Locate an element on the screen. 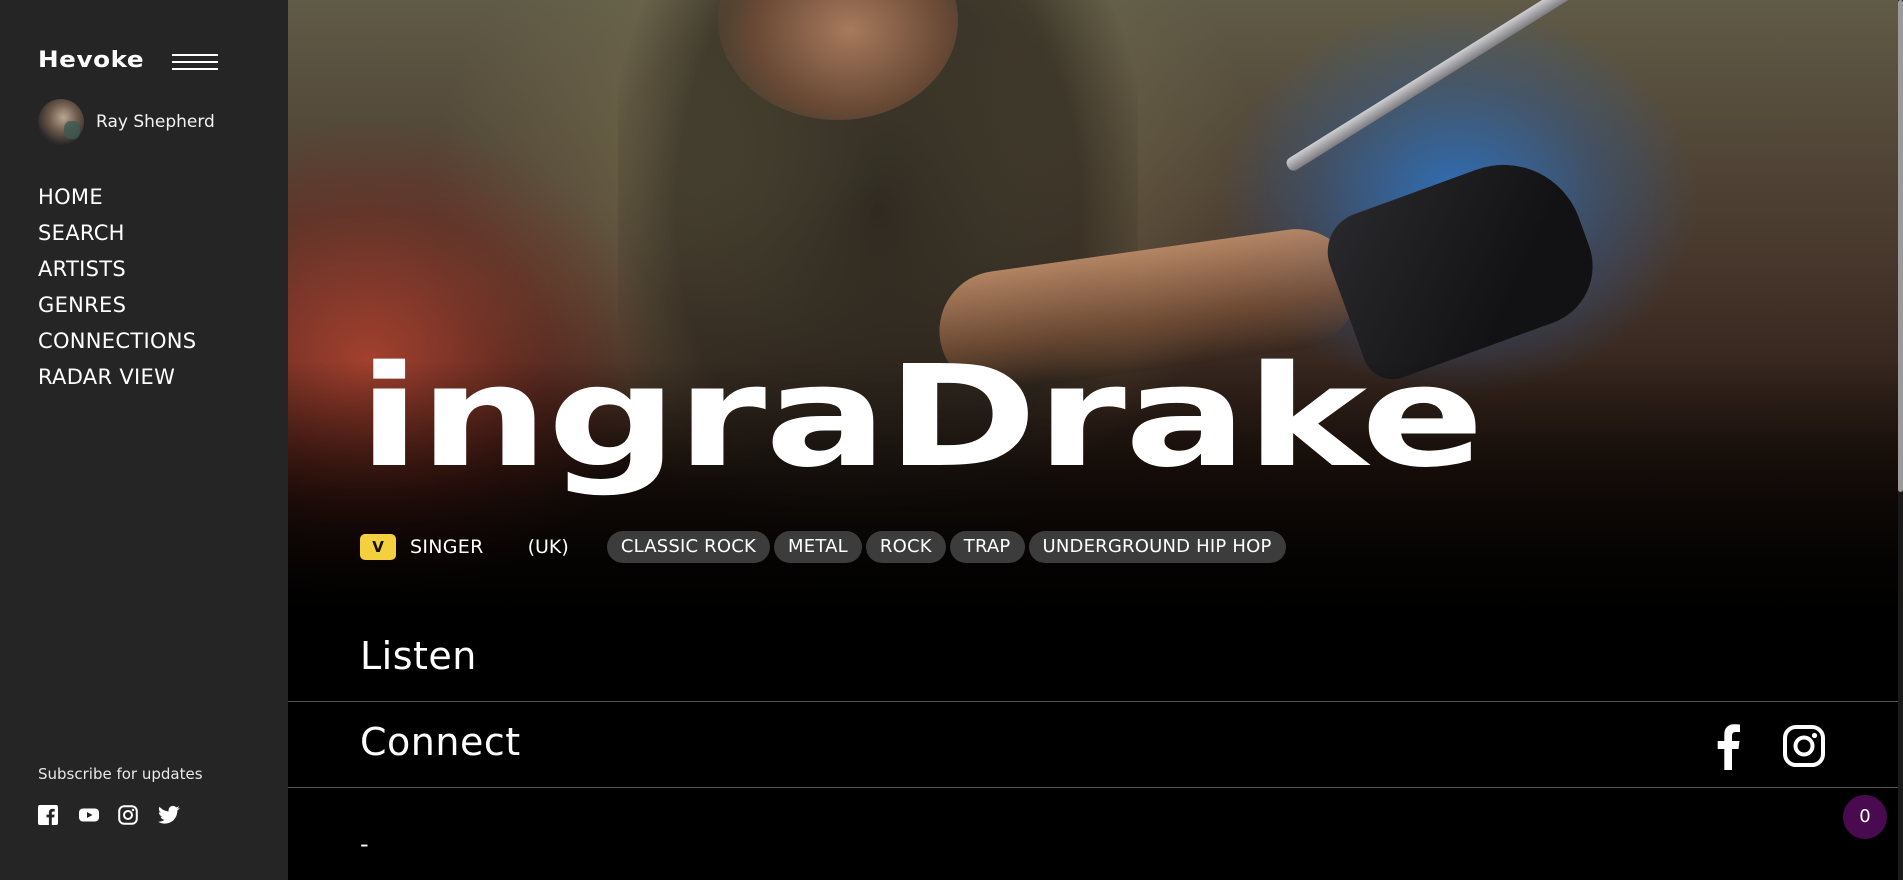 The height and width of the screenshot is (880, 1903). social-links is located at coordinates (109, 815).